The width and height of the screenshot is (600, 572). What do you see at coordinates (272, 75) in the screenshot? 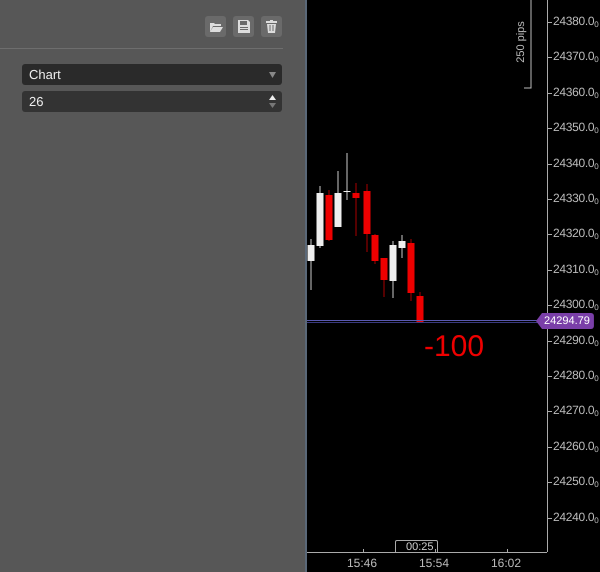
I see `caret-icon` at bounding box center [272, 75].